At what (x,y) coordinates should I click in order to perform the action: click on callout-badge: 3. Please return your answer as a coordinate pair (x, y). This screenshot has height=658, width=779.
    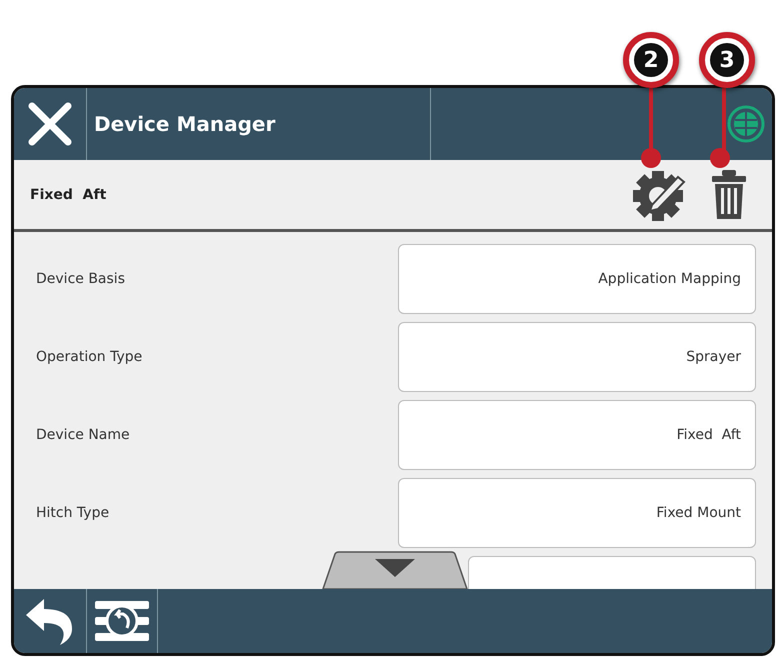
    Looking at the image, I should click on (727, 60).